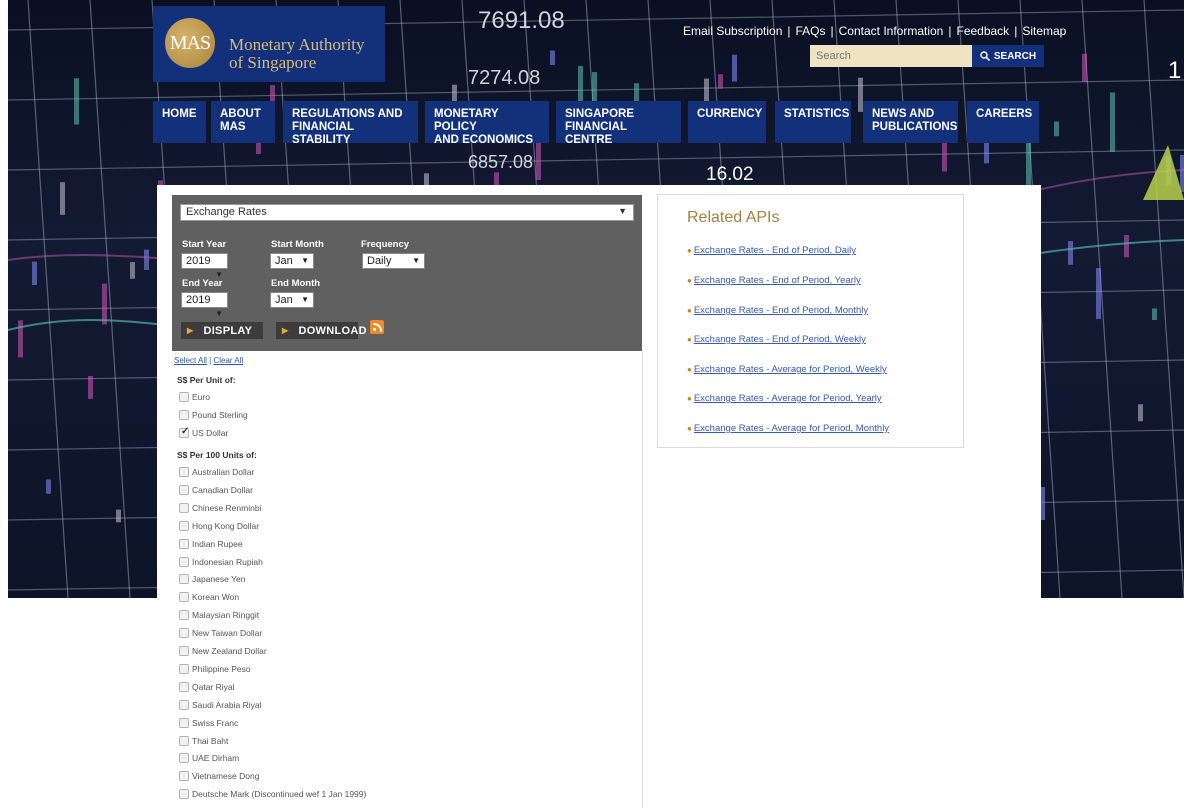  I want to click on currency-checkbox-row: Australian Dollar, so click(275, 472).